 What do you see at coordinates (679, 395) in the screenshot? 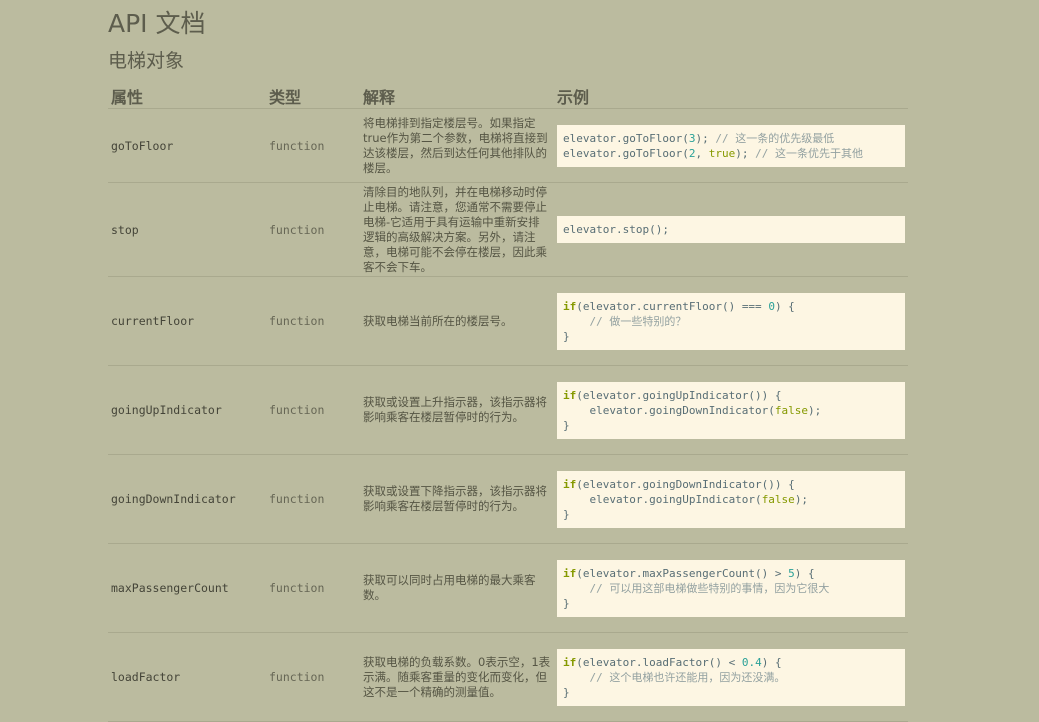
I see `code-token: (elevator.goingUpIndicator()) {` at bounding box center [679, 395].